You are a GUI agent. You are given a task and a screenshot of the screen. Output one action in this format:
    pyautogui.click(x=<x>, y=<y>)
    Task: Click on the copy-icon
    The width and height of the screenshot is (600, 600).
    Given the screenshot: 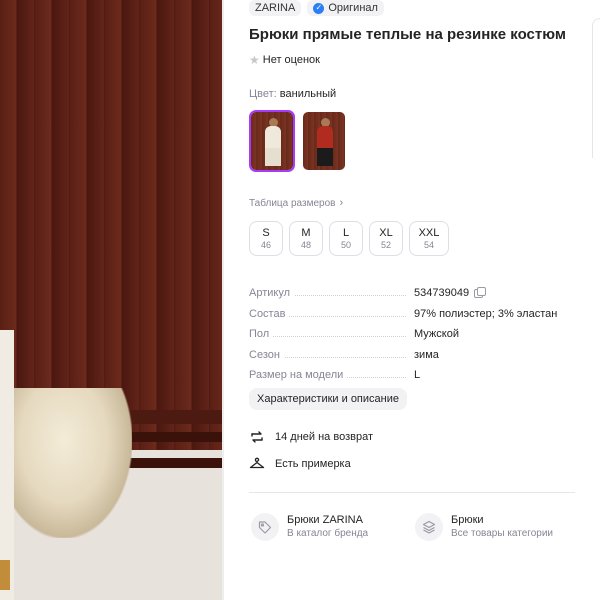 What is the action you would take?
    pyautogui.click(x=480, y=292)
    